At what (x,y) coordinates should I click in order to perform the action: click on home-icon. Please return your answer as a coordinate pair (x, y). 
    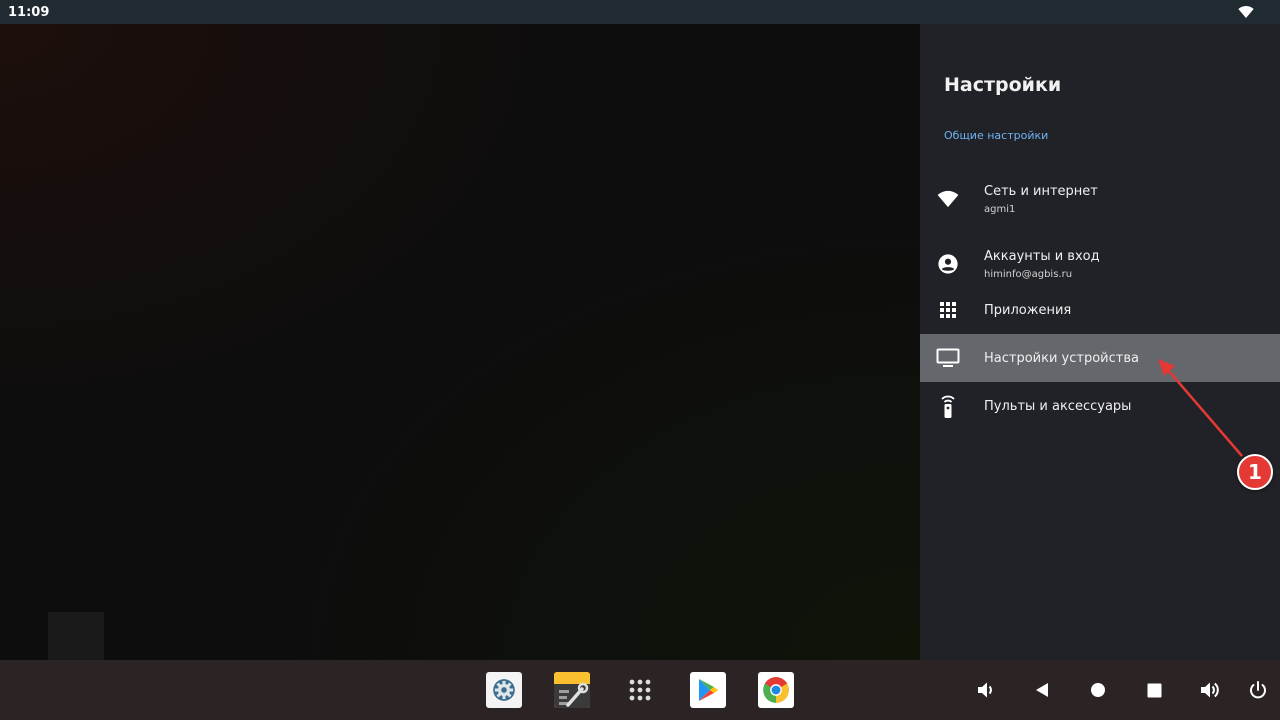
    Looking at the image, I should click on (1098, 690).